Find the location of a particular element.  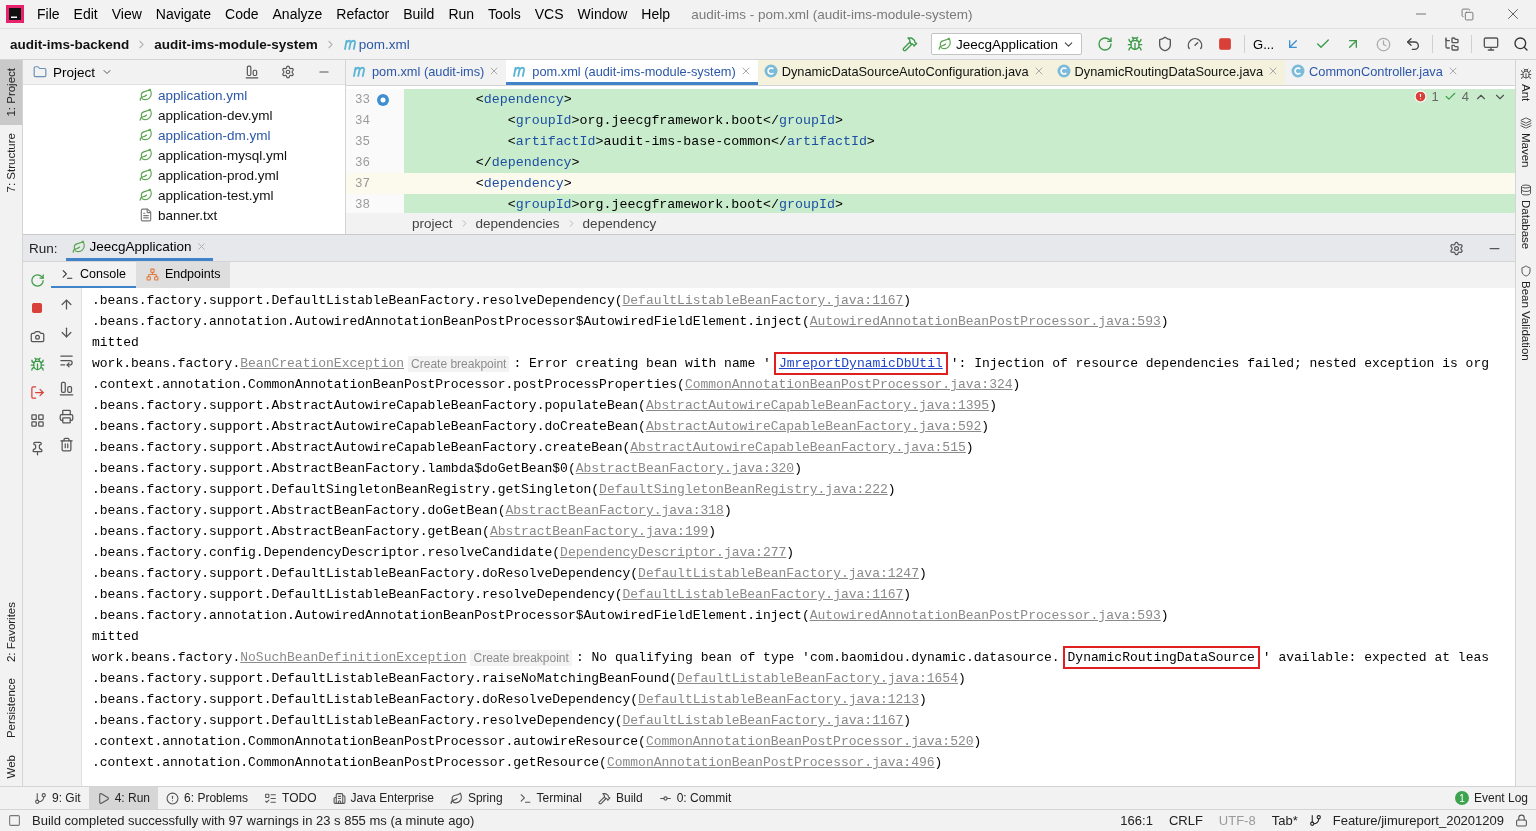

stack-link: NoSuchBeanDefinitionException is located at coordinates (353, 657).